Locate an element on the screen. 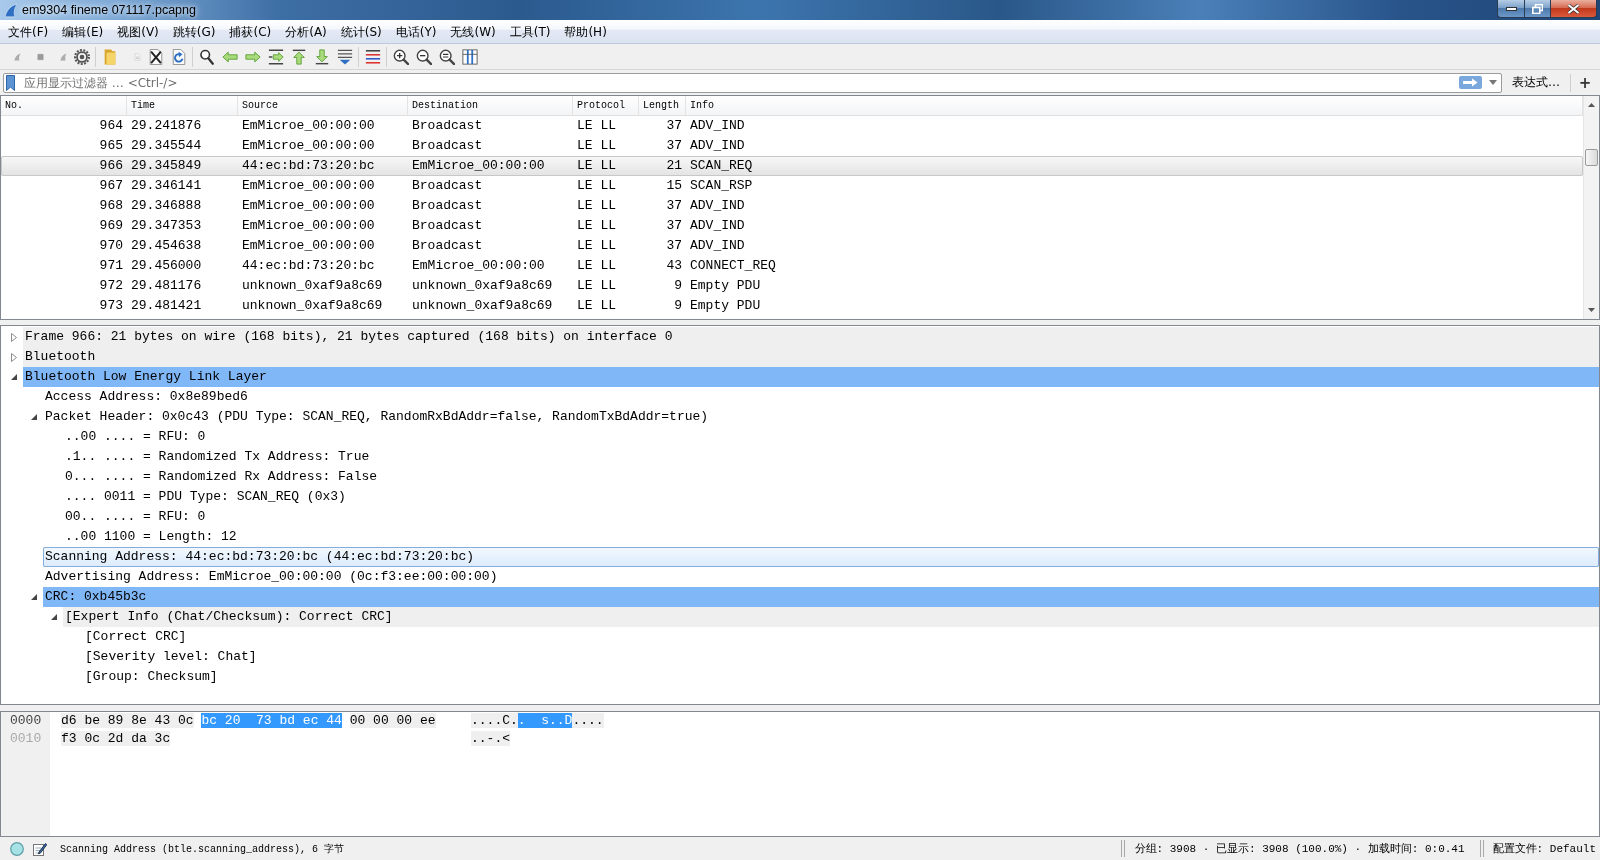 The height and width of the screenshot is (860, 1600). column-header: Protocol is located at coordinates (606, 105).